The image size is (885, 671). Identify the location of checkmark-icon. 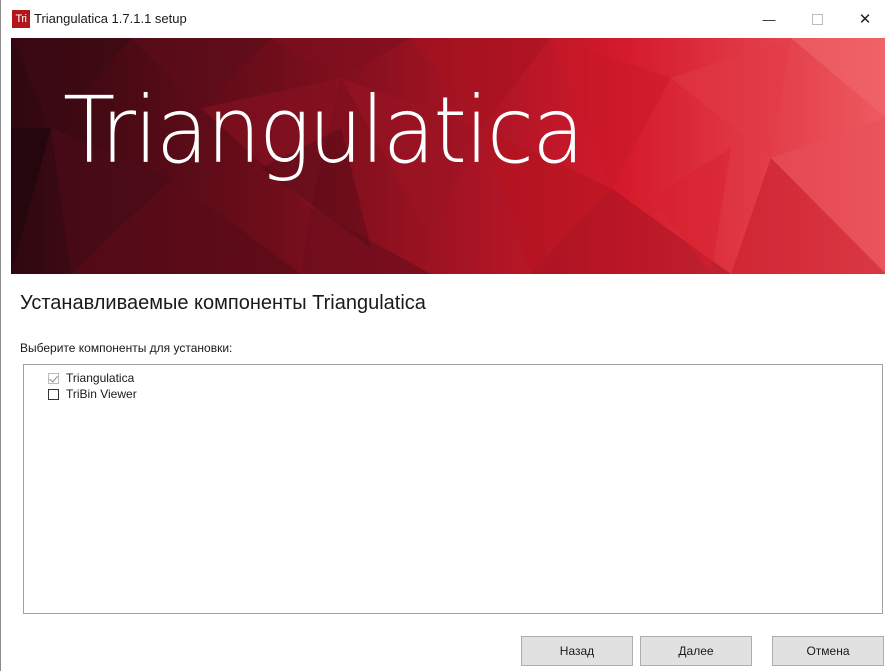
(53, 377).